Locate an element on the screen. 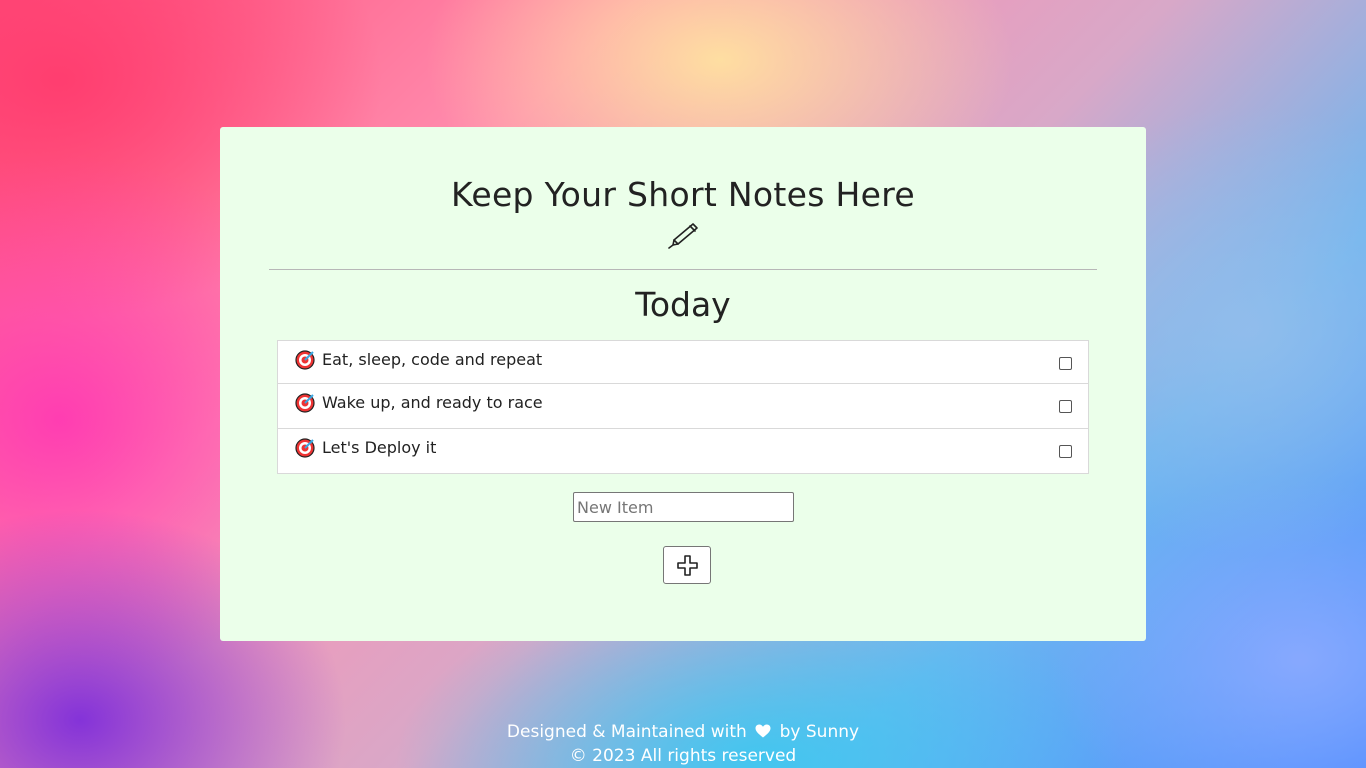  footer-credit-suffix: by Sunny is located at coordinates (819, 732).